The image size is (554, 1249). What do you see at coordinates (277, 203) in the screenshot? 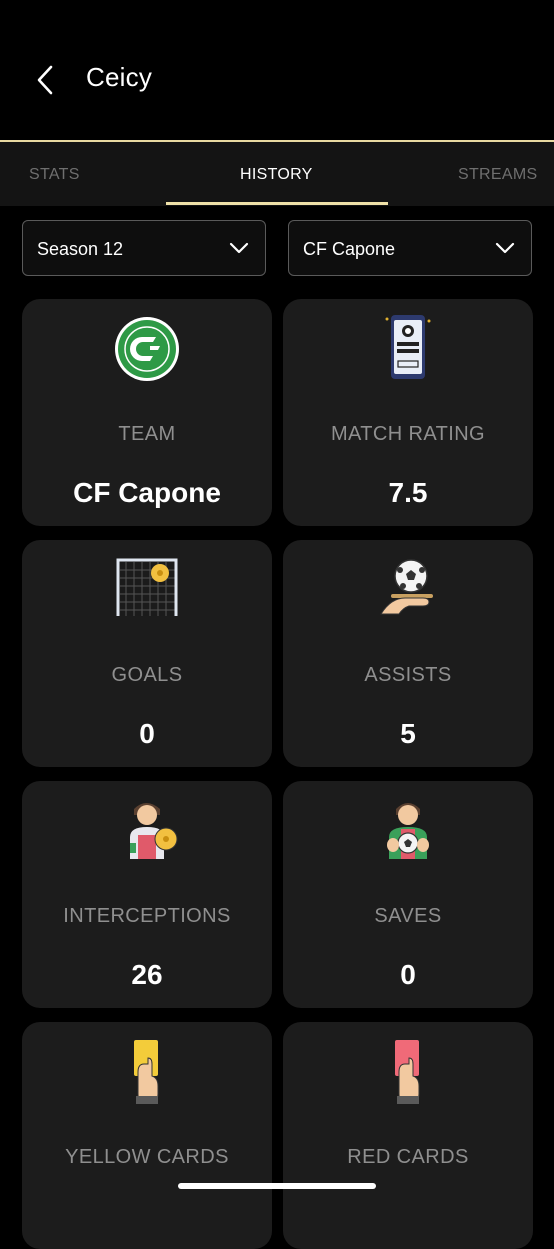
I see `active-tab-indicator` at bounding box center [277, 203].